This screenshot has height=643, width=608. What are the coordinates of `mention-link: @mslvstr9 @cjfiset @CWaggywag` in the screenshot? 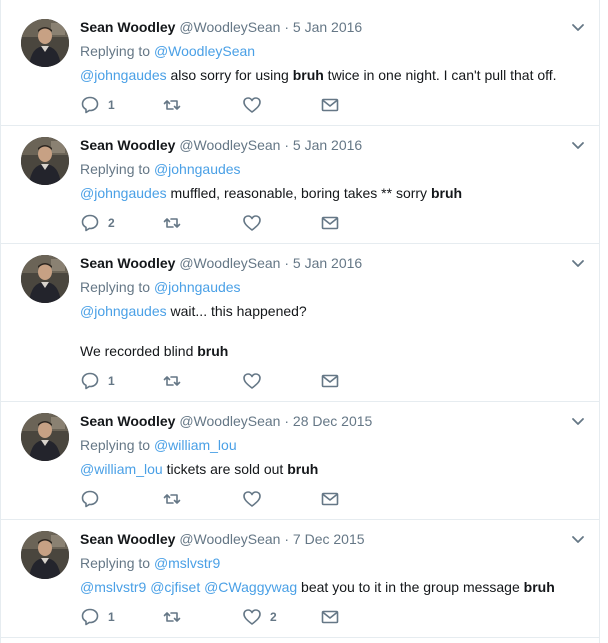 It's located at (188, 587).